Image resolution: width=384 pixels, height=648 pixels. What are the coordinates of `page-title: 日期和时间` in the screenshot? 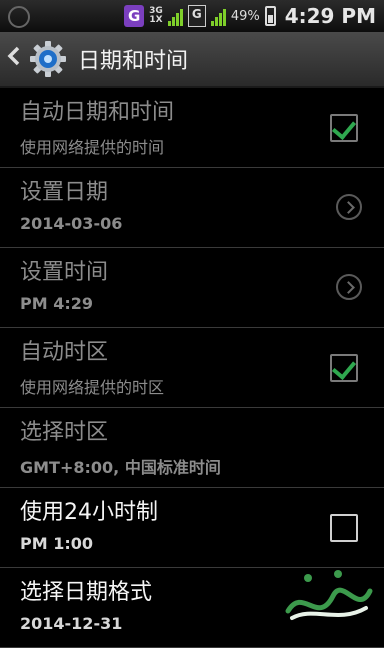 It's located at (133, 61).